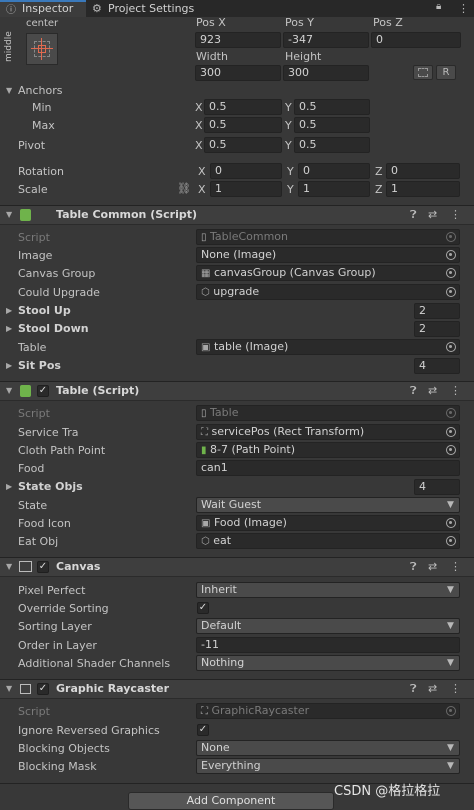 Image resolution: width=474 pixels, height=810 pixels. I want to click on lock-icon: 🔒︎, so click(438, 6).